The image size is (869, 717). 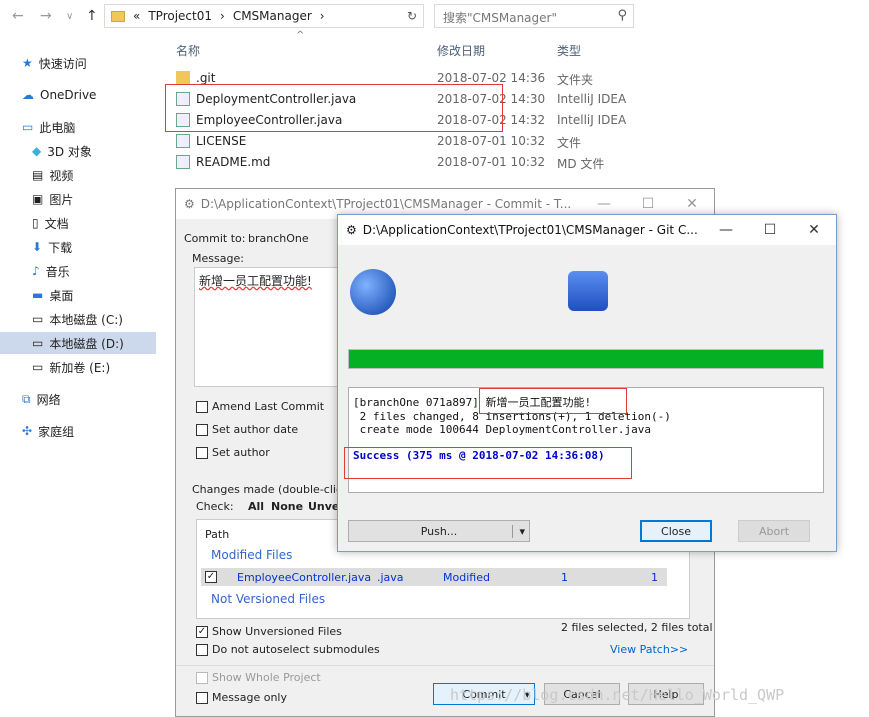 What do you see at coordinates (233, 162) in the screenshot?
I see `file-name: README.md` at bounding box center [233, 162].